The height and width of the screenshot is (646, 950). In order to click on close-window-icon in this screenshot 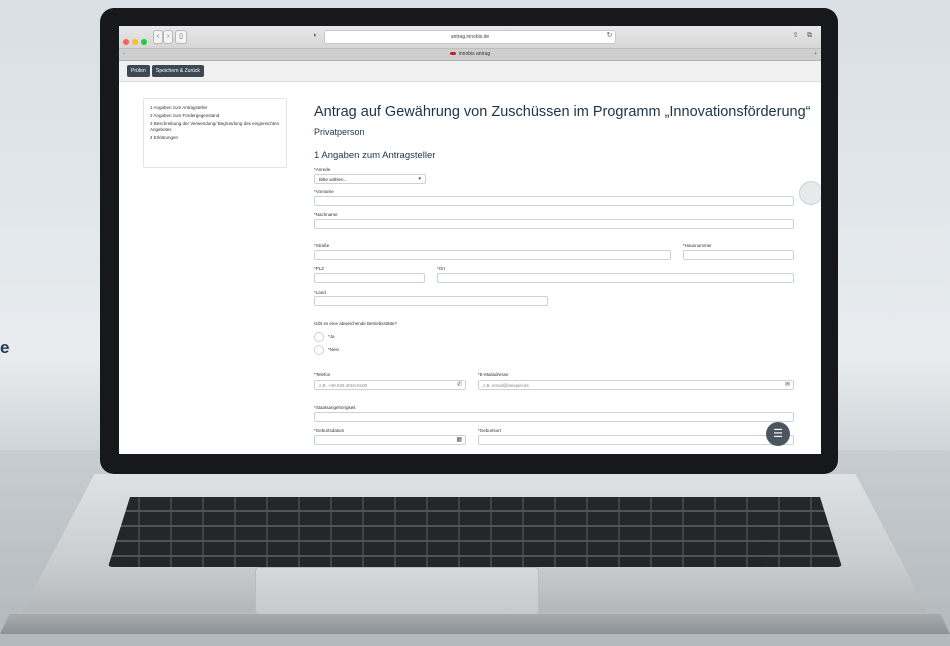, I will do `click(126, 42)`.